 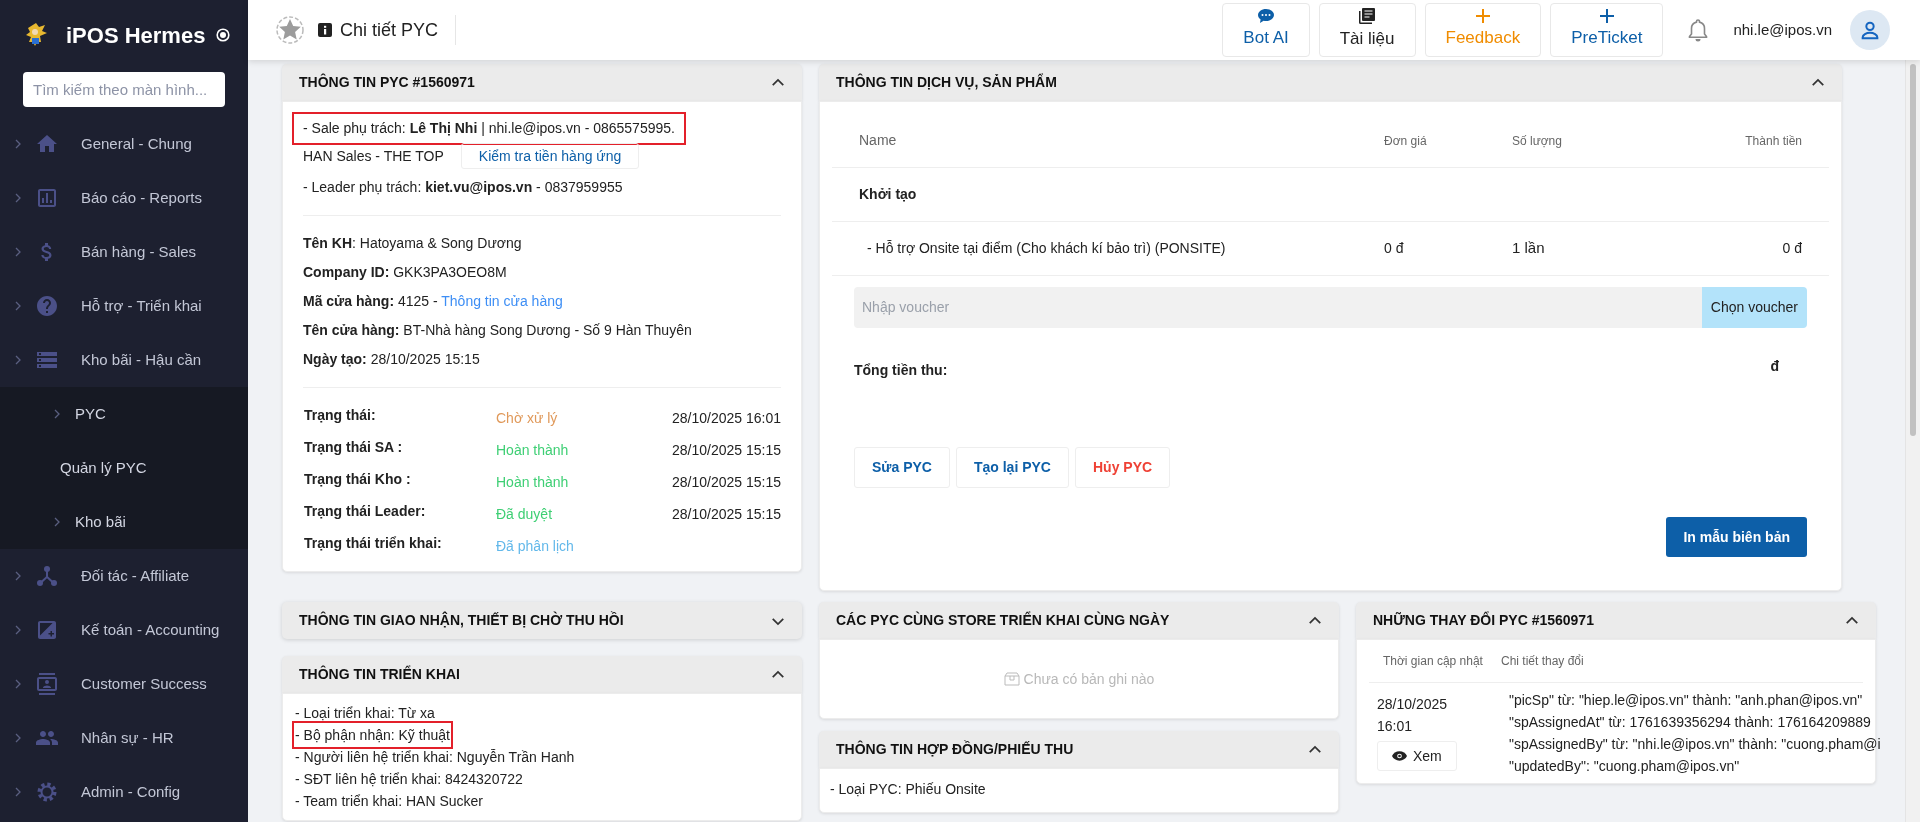 What do you see at coordinates (1625, 766) in the screenshot?
I see `change-detail: "updatedBy": "cuong.pham@ipos.vn"` at bounding box center [1625, 766].